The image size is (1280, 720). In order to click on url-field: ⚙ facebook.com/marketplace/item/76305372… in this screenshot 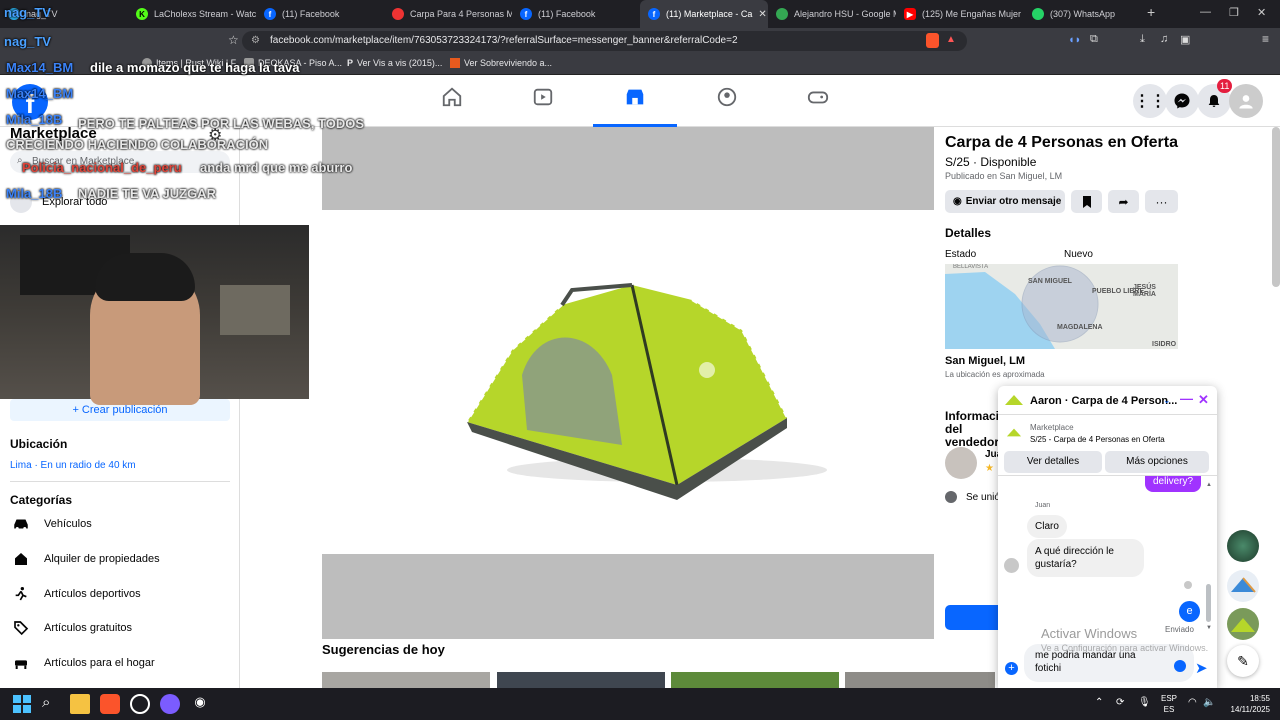, I will do `click(604, 41)`.